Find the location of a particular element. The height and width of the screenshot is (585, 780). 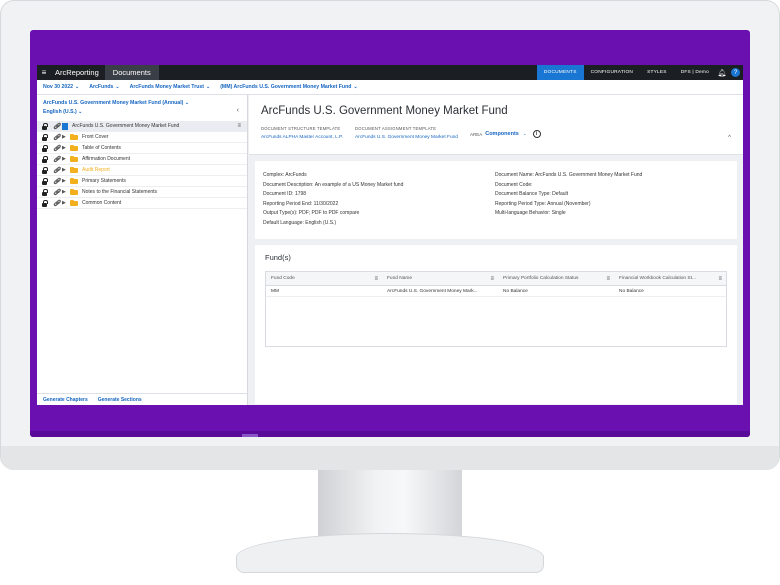

collapse-panel-icon: ‹ is located at coordinates (238, 110).